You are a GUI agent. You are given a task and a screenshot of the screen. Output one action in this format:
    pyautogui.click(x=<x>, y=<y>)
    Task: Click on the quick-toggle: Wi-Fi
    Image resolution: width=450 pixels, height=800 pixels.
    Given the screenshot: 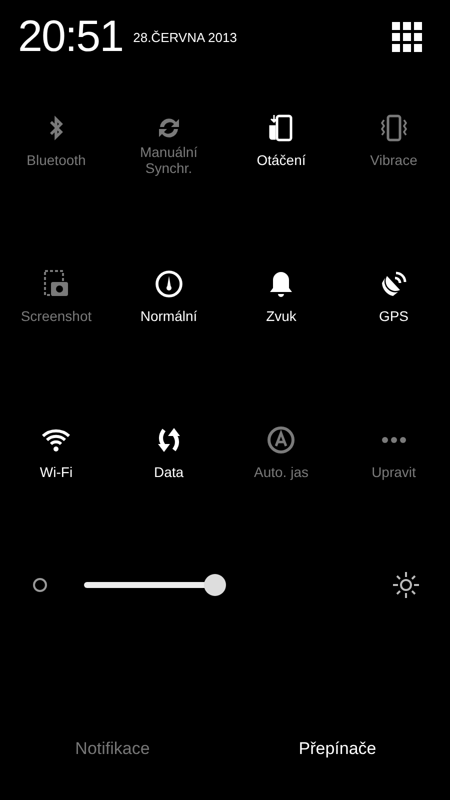 What is the action you would take?
    pyautogui.click(x=56, y=460)
    